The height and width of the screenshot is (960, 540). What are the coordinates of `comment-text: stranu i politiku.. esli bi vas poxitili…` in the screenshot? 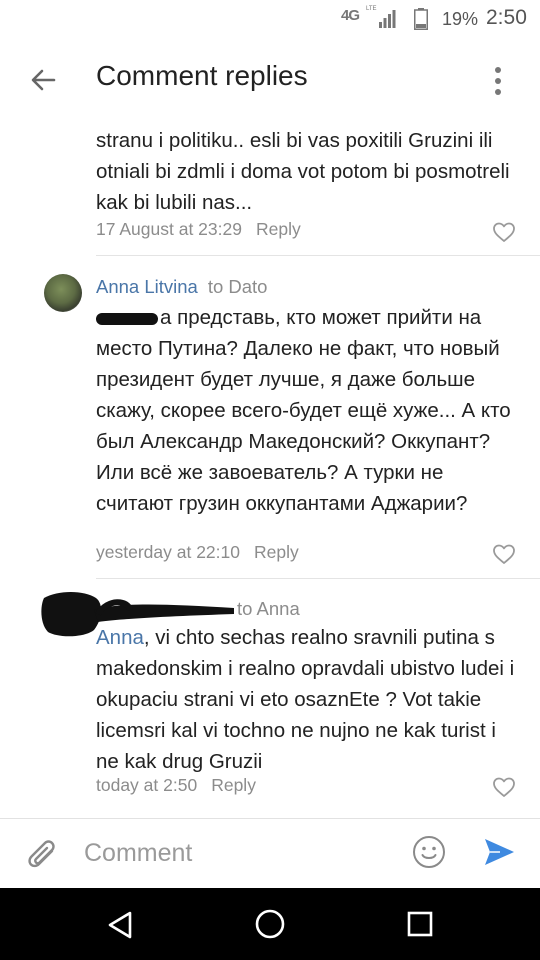 It's located at (303, 171).